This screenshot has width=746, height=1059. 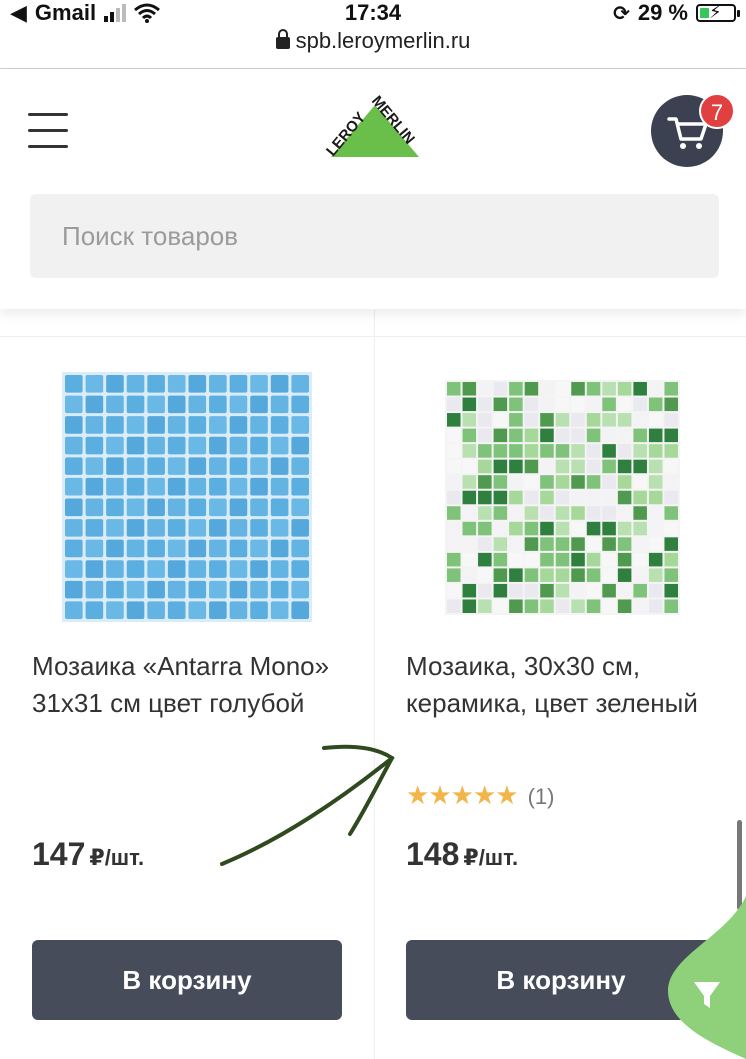 What do you see at coordinates (693, 130) in the screenshot?
I see `cart-button: 7` at bounding box center [693, 130].